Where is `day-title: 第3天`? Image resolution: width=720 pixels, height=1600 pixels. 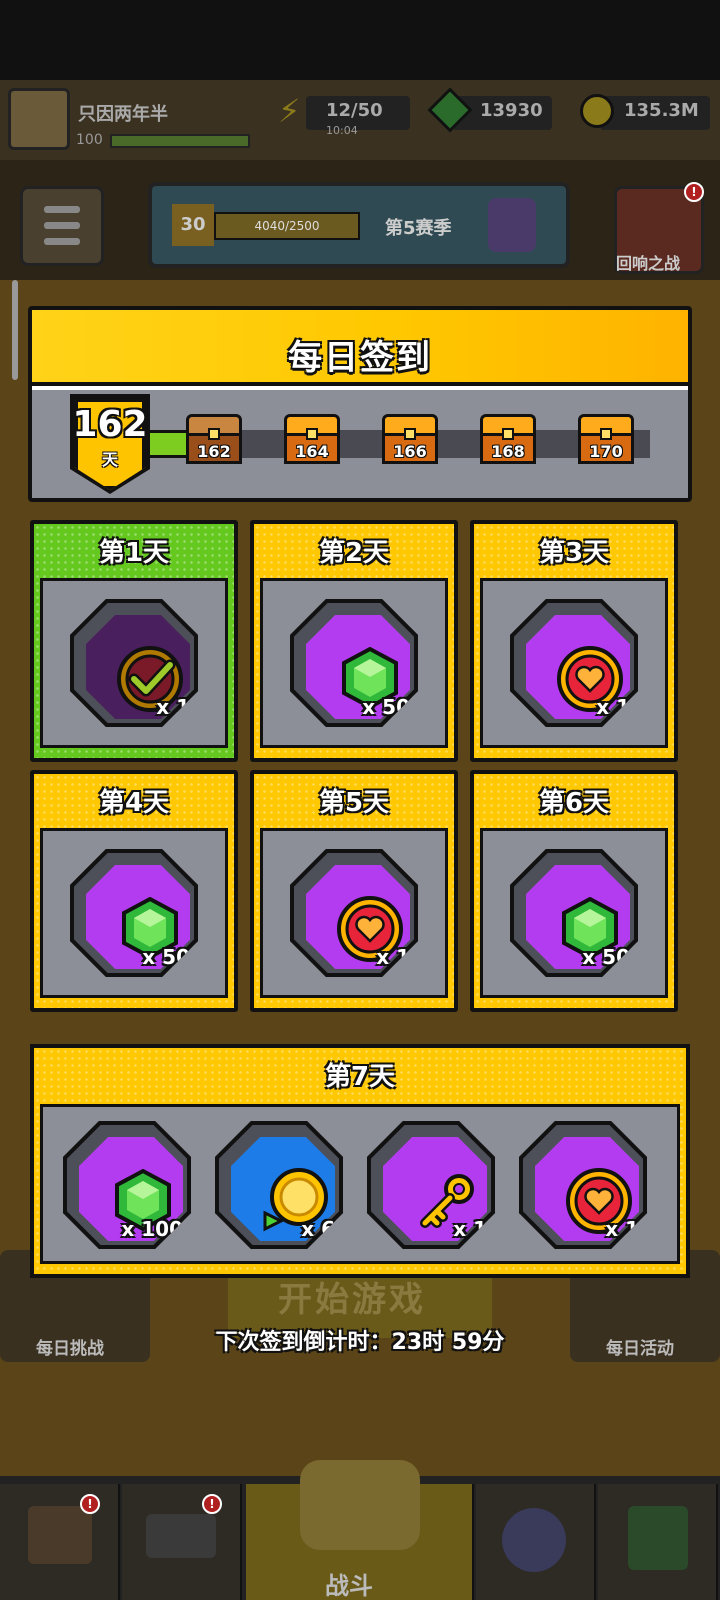
day-title: 第3天 is located at coordinates (574, 553).